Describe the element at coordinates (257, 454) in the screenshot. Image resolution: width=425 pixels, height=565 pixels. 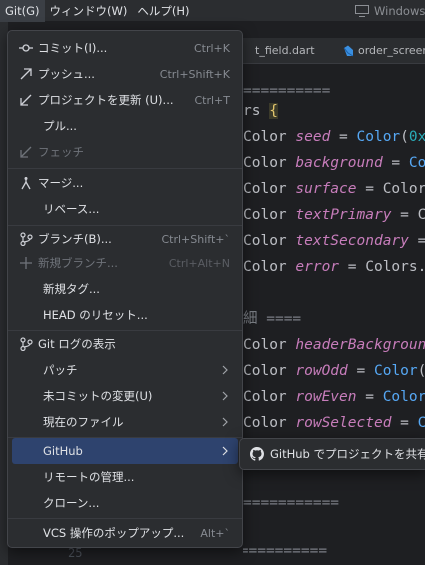
I see `github-icon` at that location.